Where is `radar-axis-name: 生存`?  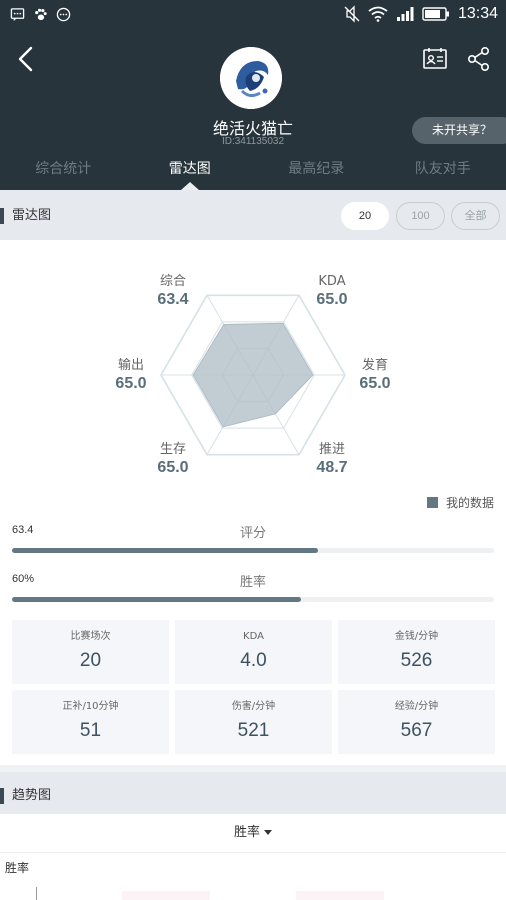
radar-axis-name: 生存 is located at coordinates (172, 449).